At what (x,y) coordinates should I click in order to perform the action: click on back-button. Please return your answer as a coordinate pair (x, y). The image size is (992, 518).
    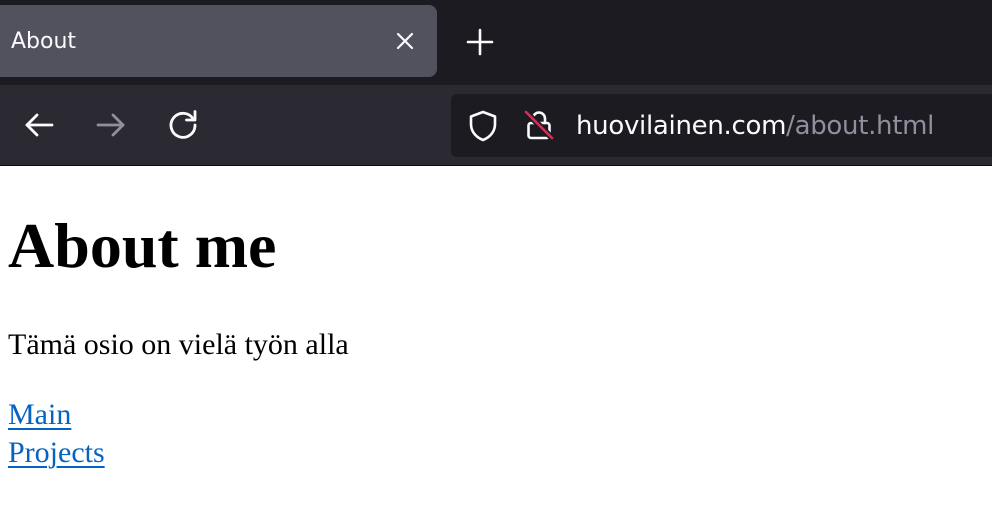
    Looking at the image, I should click on (39, 125).